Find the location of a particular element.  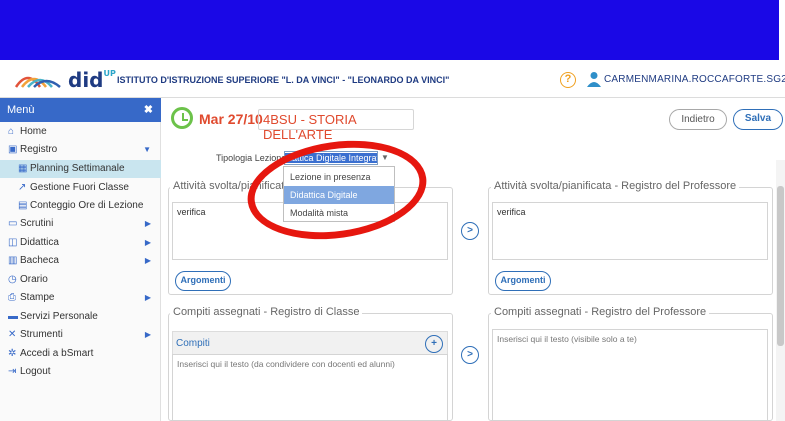

sidebar-item-registro: ▣ Registro ▼ is located at coordinates (80, 150).